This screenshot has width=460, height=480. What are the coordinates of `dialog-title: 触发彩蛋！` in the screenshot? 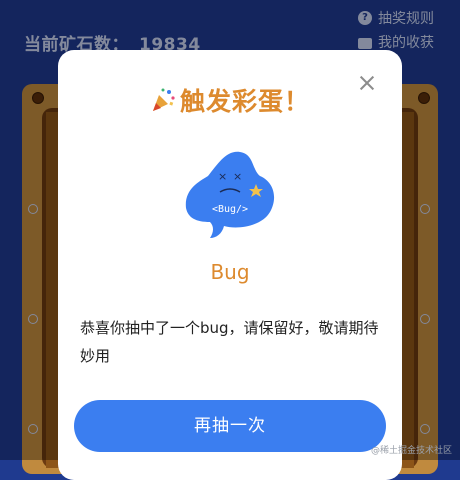 It's located at (230, 100).